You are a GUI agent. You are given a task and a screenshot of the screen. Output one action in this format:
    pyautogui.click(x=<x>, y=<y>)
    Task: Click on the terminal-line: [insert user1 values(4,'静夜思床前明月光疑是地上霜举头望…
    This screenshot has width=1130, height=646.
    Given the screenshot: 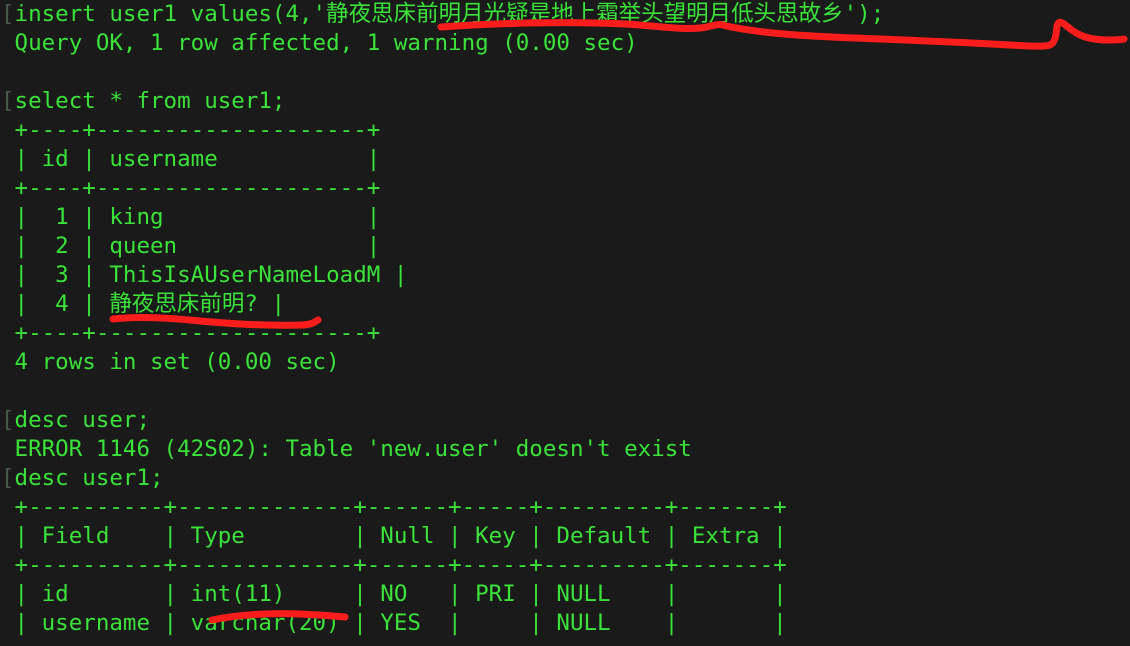 What is the action you would take?
    pyautogui.click(x=565, y=14)
    